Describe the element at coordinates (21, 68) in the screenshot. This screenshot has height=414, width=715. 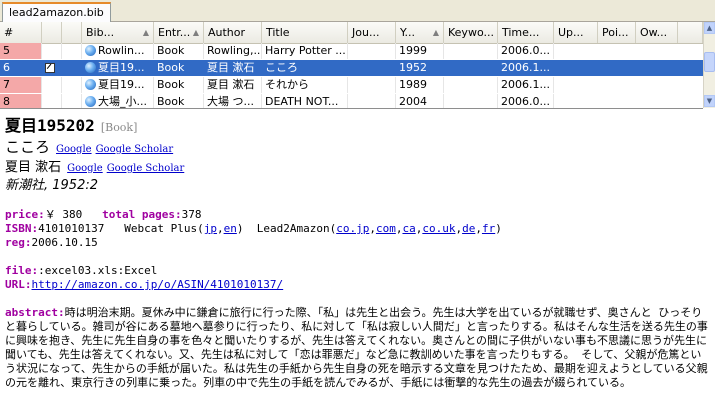
I see `row-number: 6` at that location.